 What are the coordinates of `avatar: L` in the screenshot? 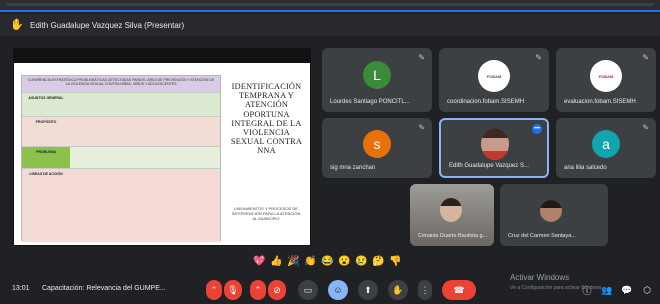 It's located at (377, 75).